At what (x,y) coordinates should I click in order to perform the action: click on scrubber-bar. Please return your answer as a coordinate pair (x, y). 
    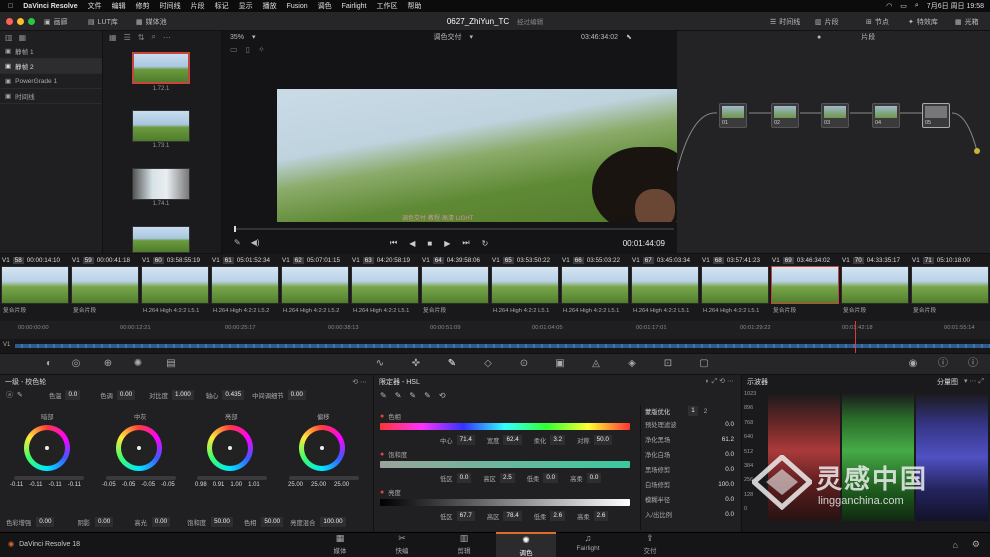
    Looking at the image, I should click on (454, 229).